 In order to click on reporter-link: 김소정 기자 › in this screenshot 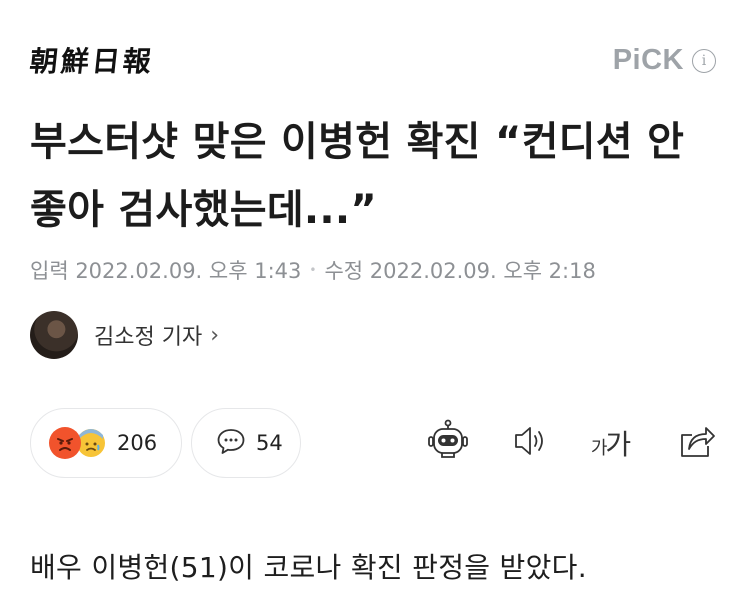, I will do `click(124, 335)`.